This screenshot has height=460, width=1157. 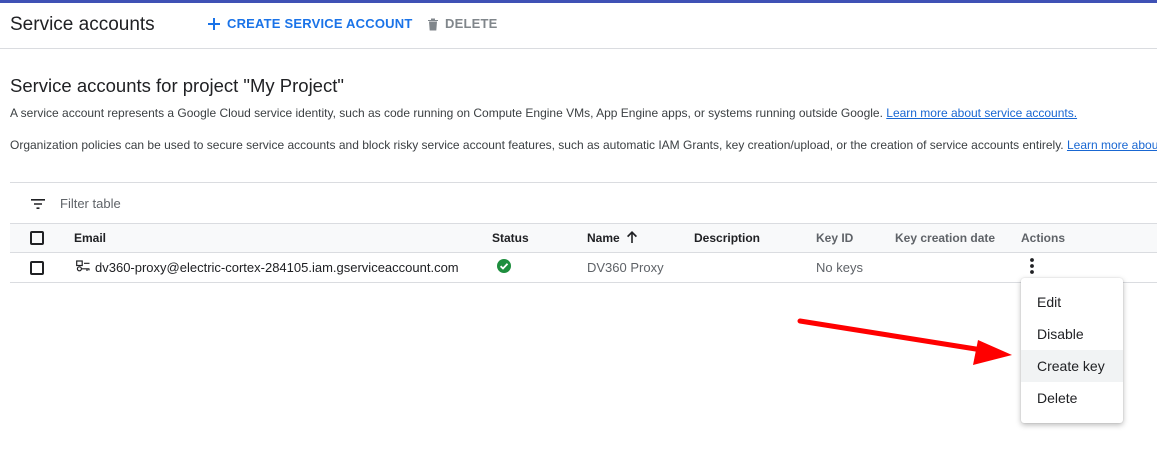 What do you see at coordinates (1112, 145) in the screenshot?
I see `learn-more-org-policies-link: Learn more abou` at bounding box center [1112, 145].